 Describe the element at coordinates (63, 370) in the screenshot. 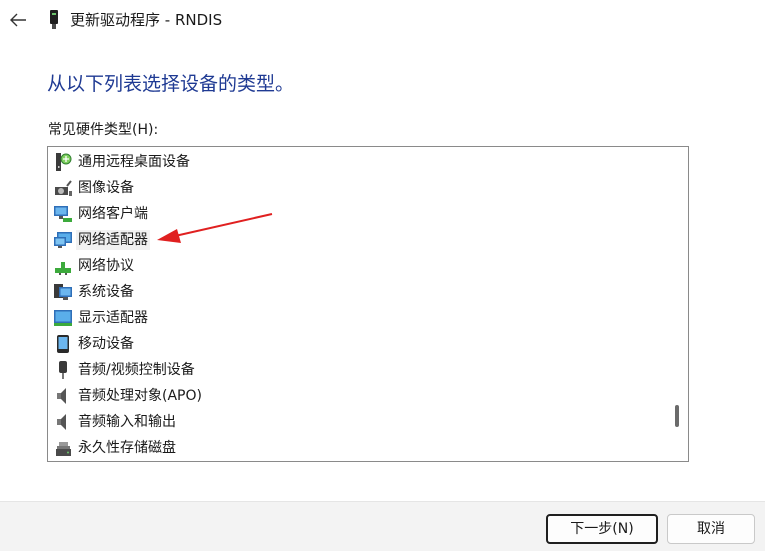

I see `av-control-icon` at that location.